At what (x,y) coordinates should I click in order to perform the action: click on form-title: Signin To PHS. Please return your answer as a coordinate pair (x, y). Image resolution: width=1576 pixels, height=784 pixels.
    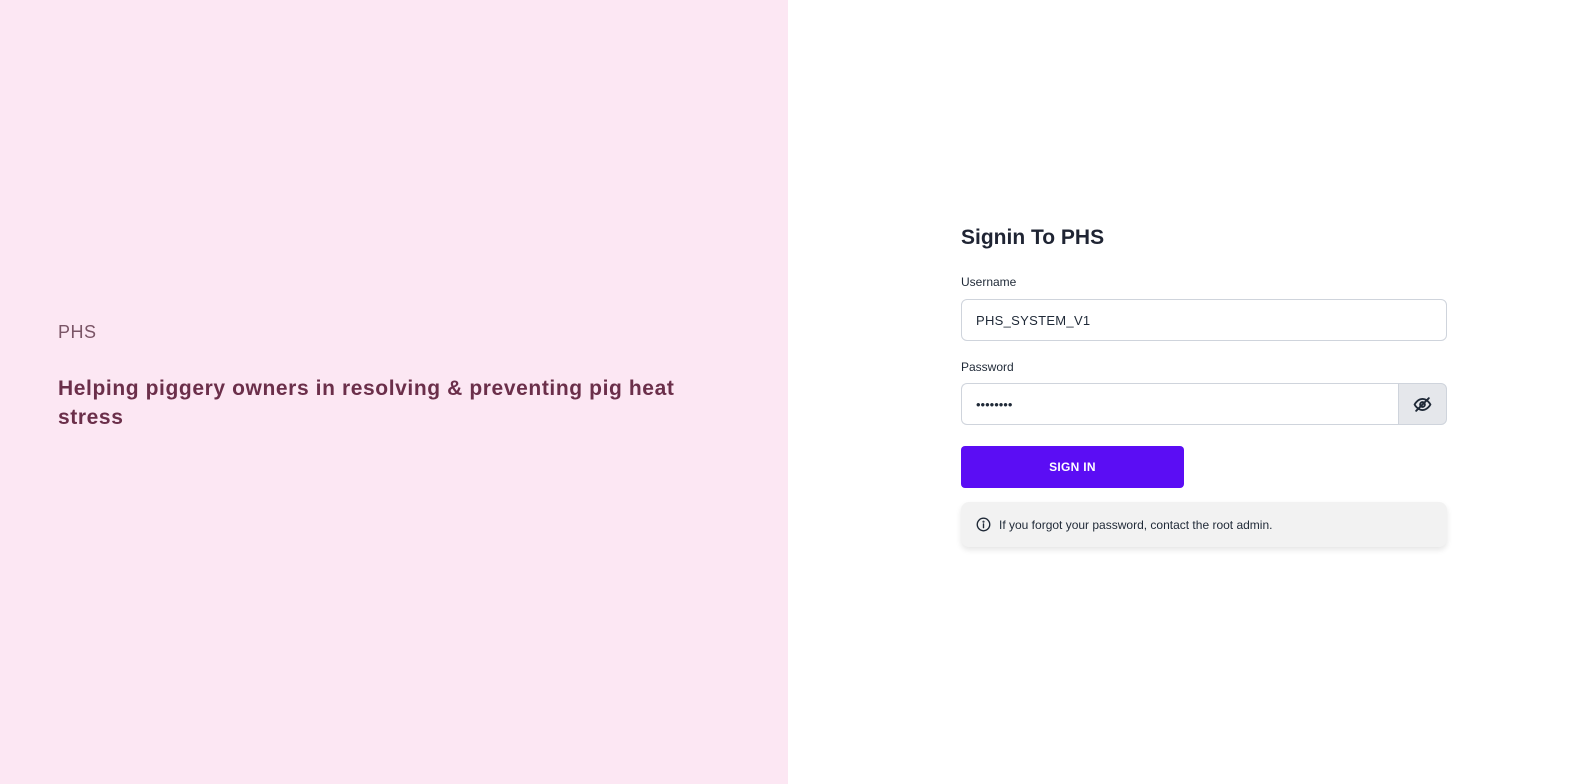
    Looking at the image, I should click on (1033, 237).